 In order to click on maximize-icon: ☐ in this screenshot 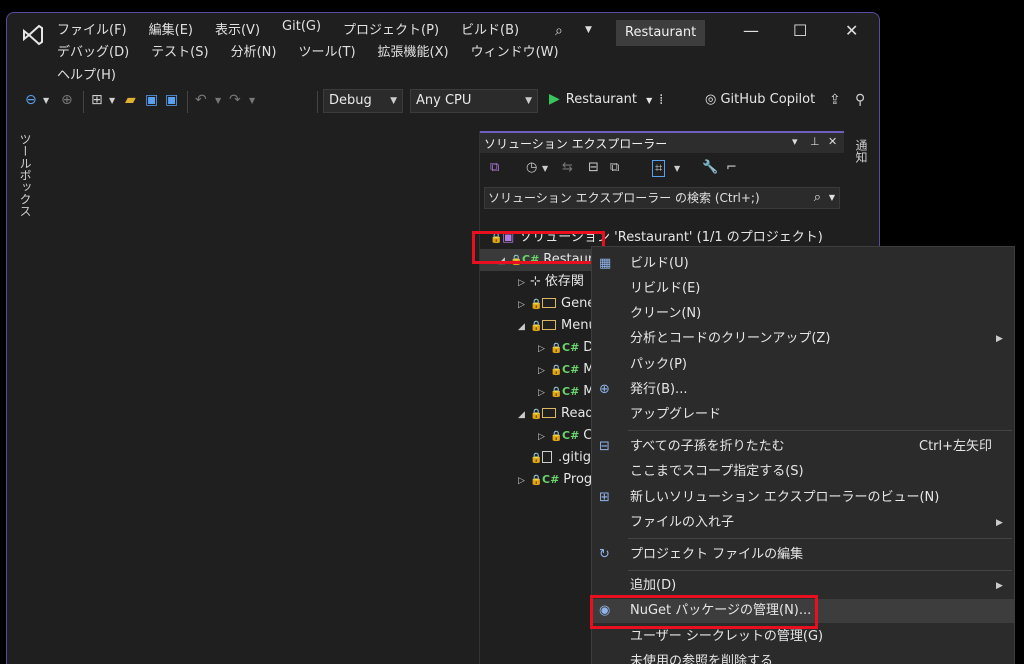, I will do `click(800, 30)`.